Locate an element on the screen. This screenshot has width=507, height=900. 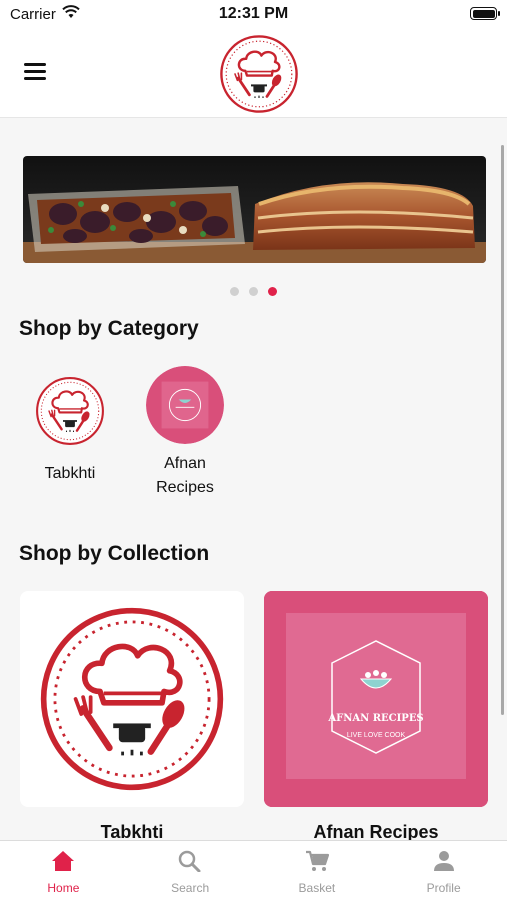
category-item-tabkhti: Tabkhti is located at coordinates (70, 431).